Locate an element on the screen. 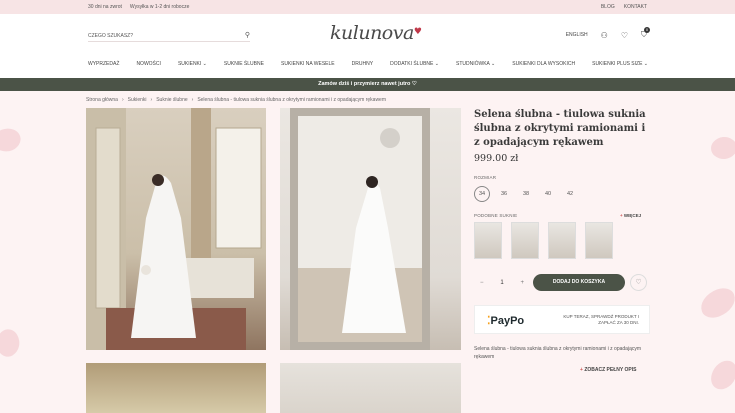 This screenshot has height=413, width=735. nav-item-sale: WYPRZEDAŻ is located at coordinates (103, 64).